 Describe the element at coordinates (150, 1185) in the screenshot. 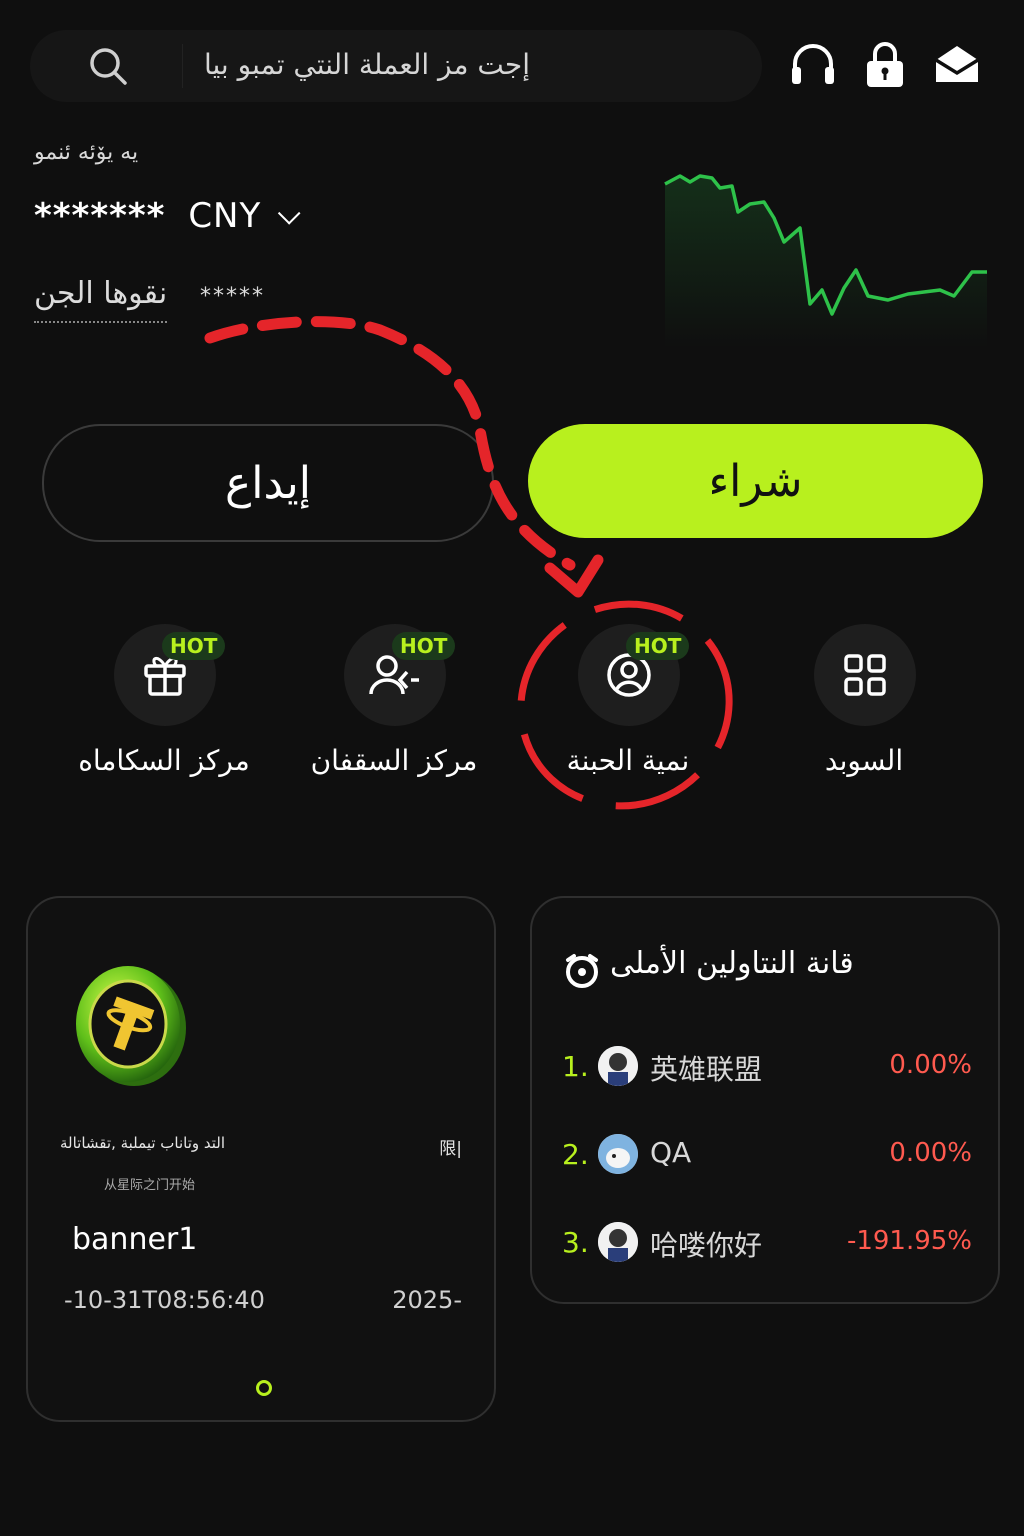

I see `banner-subtitle: 从星际之门开始` at that location.